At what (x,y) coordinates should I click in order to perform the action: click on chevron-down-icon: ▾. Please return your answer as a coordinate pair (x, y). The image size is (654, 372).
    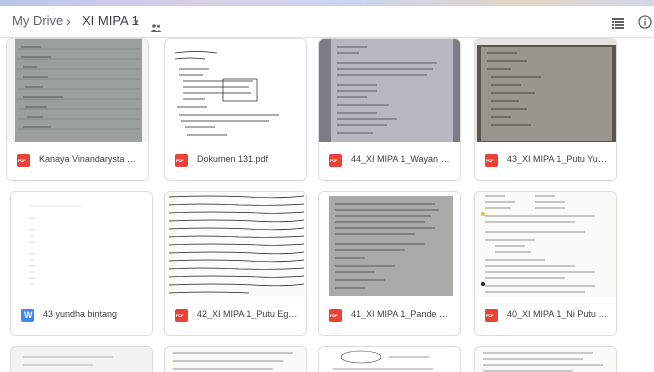
    Looking at the image, I should click on (136, 22).